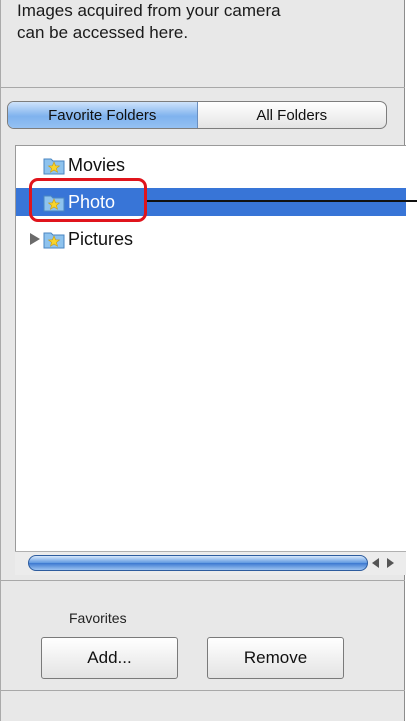 The image size is (417, 721). What do you see at coordinates (292, 115) in the screenshot?
I see `tab-all-folders: All Folders` at bounding box center [292, 115].